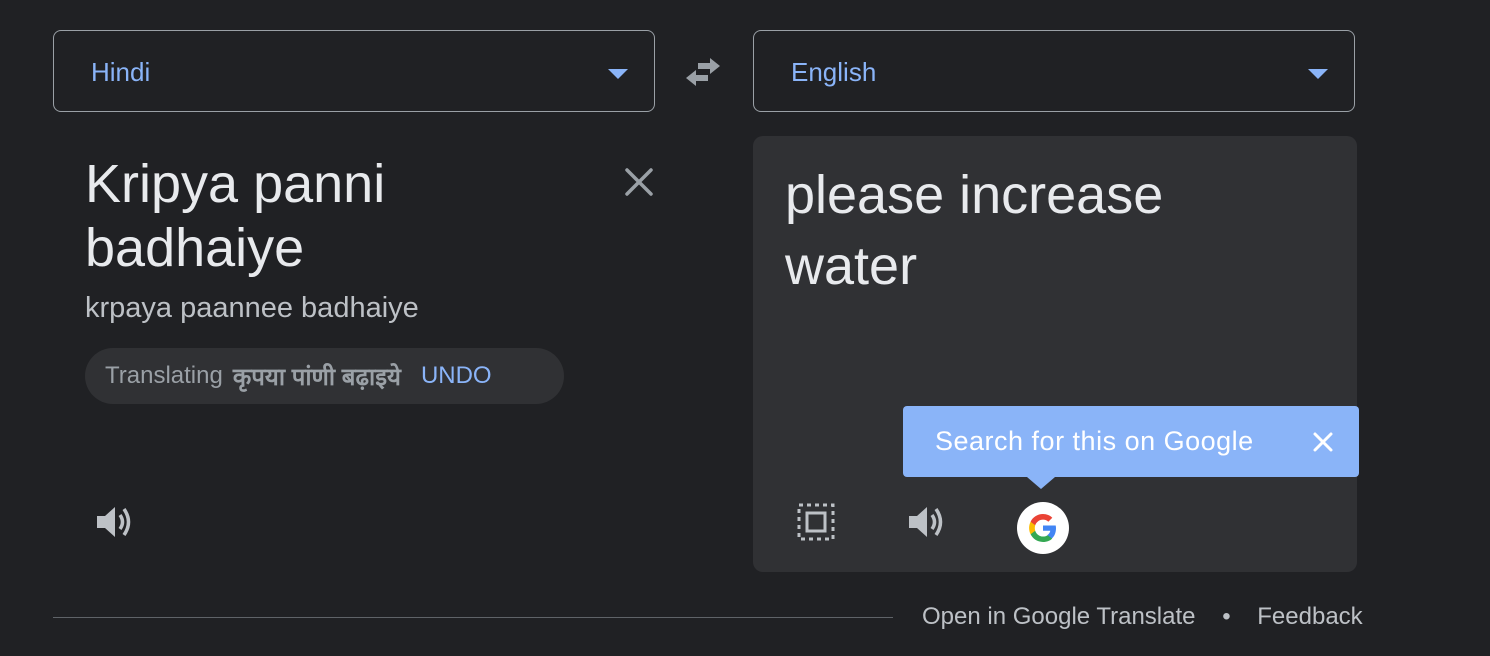 The height and width of the screenshot is (656, 1490). I want to click on tooltip-arrow, so click(1041, 483).